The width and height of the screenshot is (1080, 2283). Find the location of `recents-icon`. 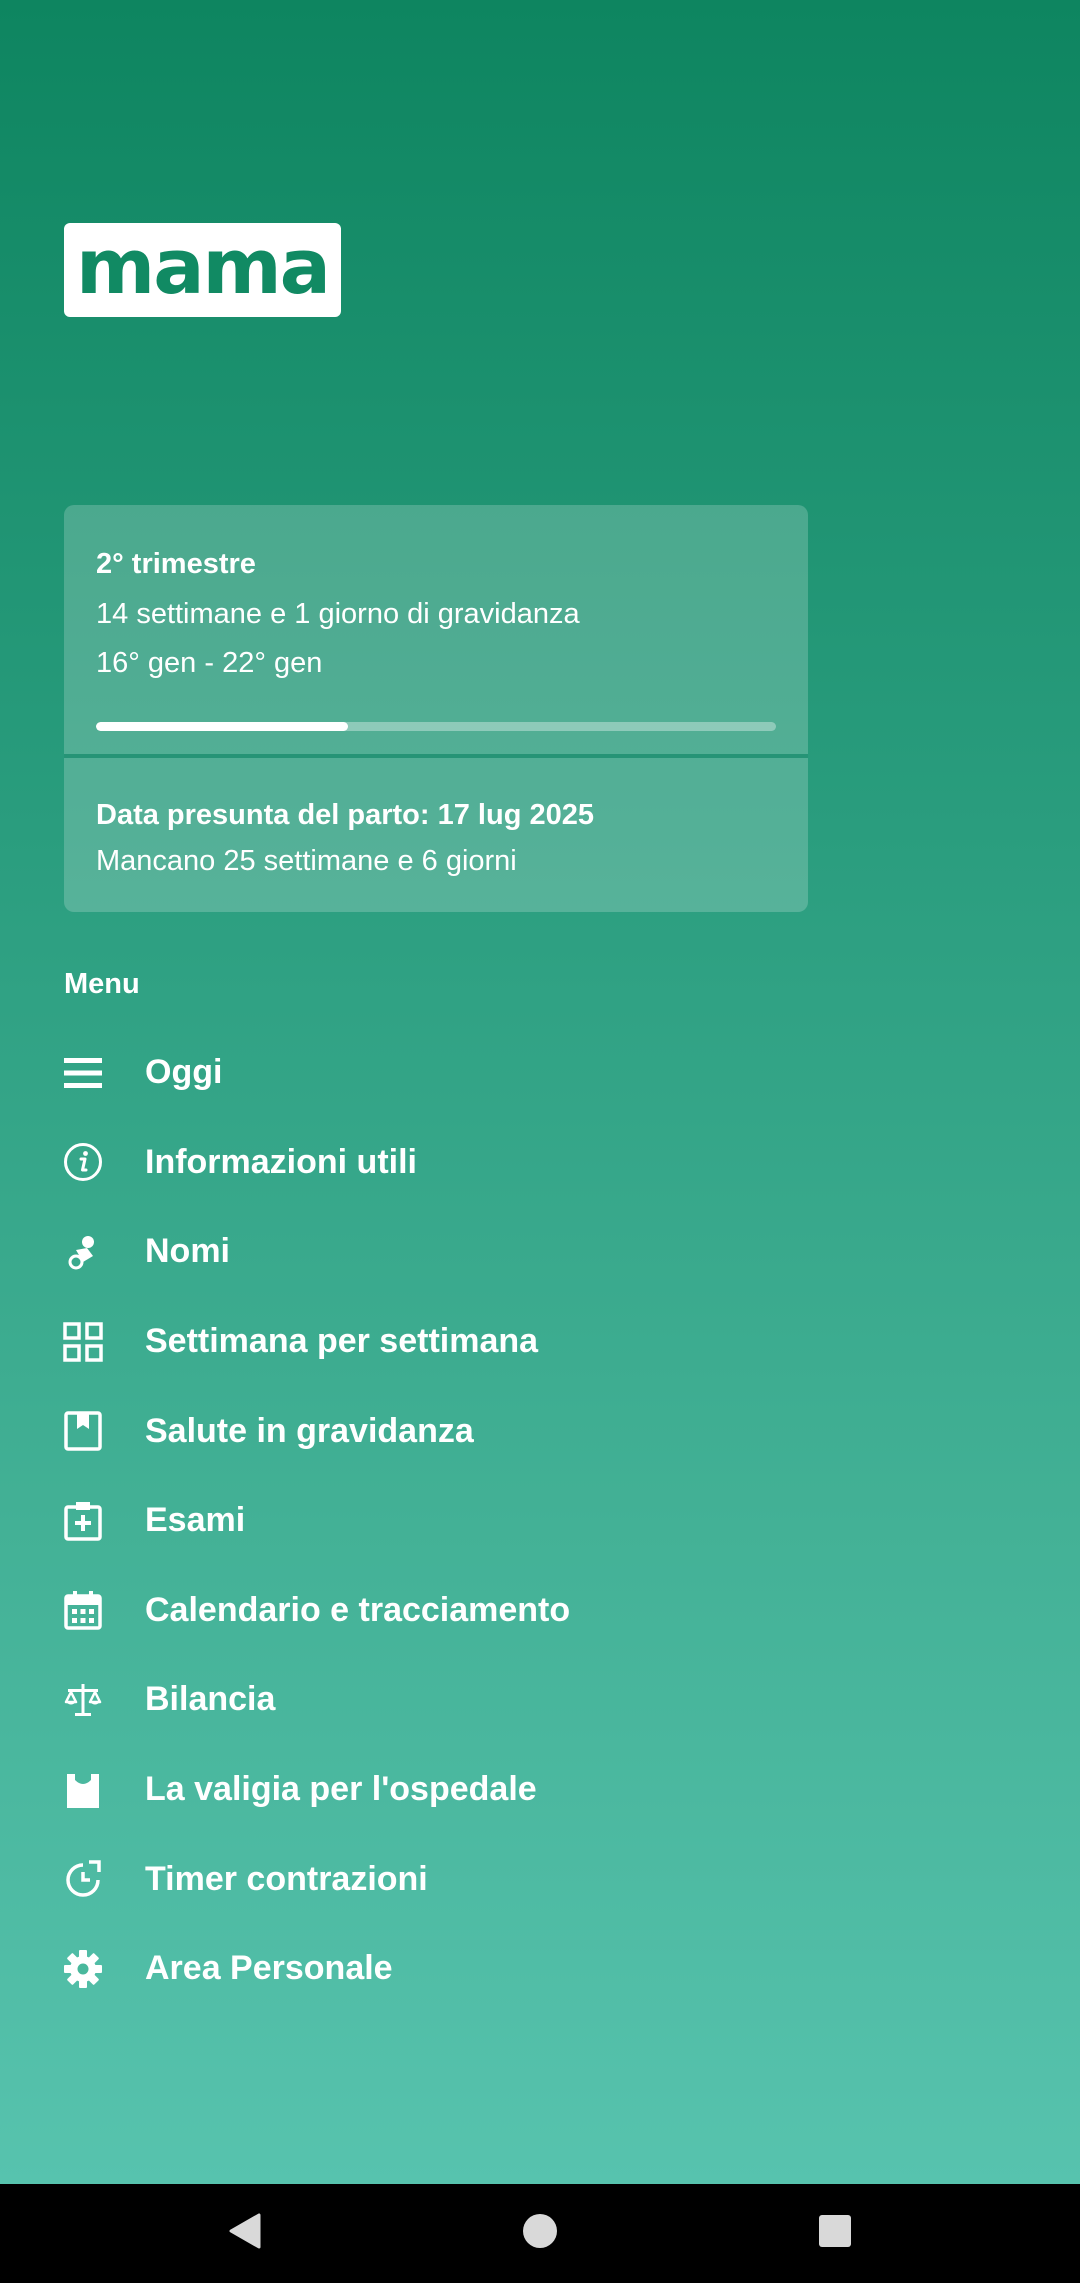

recents-icon is located at coordinates (835, 2233).